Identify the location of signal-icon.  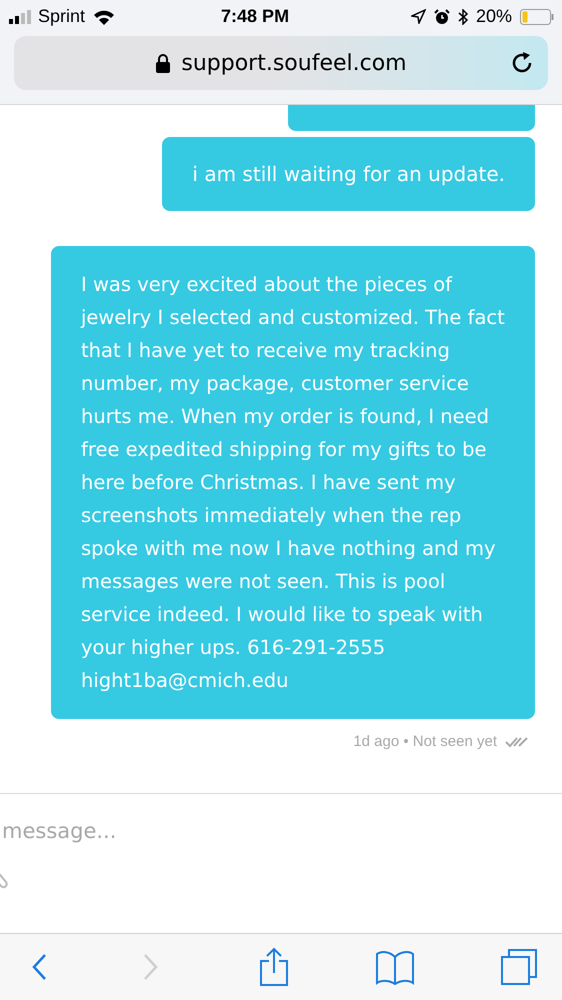
(21, 17).